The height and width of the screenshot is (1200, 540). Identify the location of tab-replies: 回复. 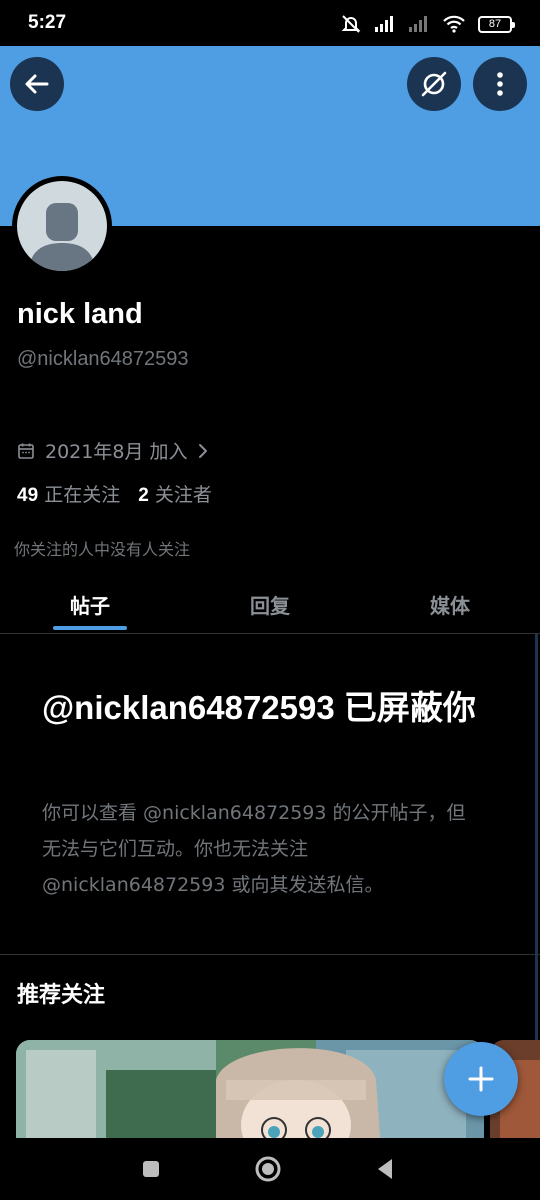
(270, 606).